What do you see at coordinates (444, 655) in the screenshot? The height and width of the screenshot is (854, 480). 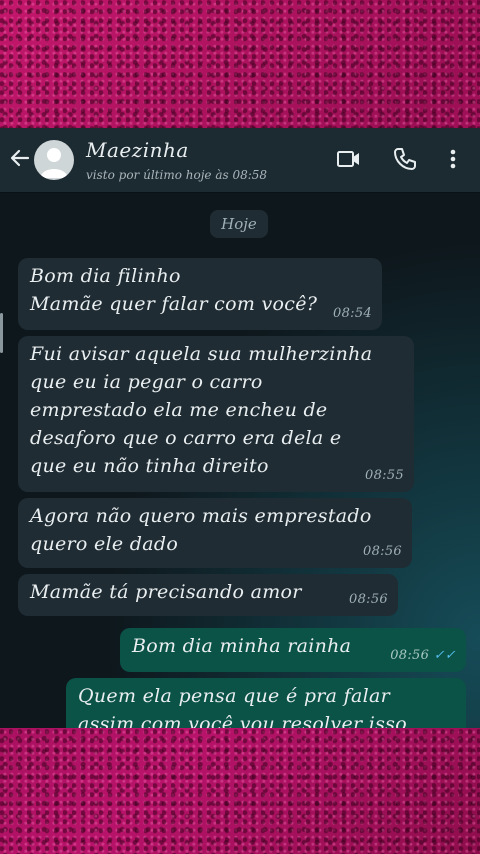 I see `double-check-icon: ✓✓` at bounding box center [444, 655].